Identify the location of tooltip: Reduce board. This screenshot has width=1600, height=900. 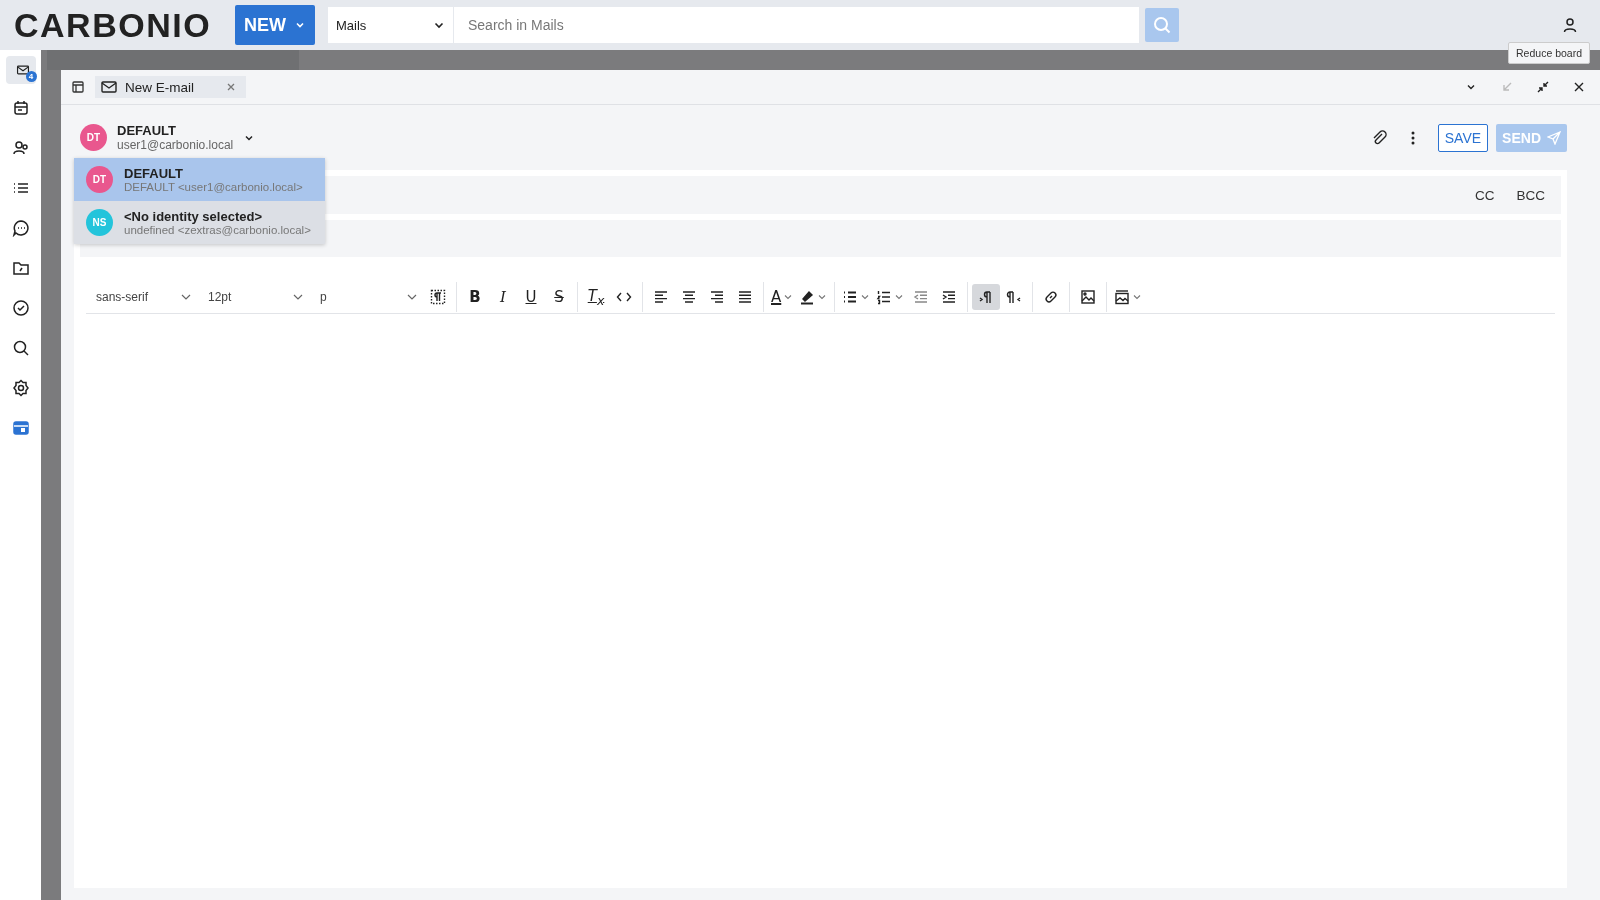
(1549, 53).